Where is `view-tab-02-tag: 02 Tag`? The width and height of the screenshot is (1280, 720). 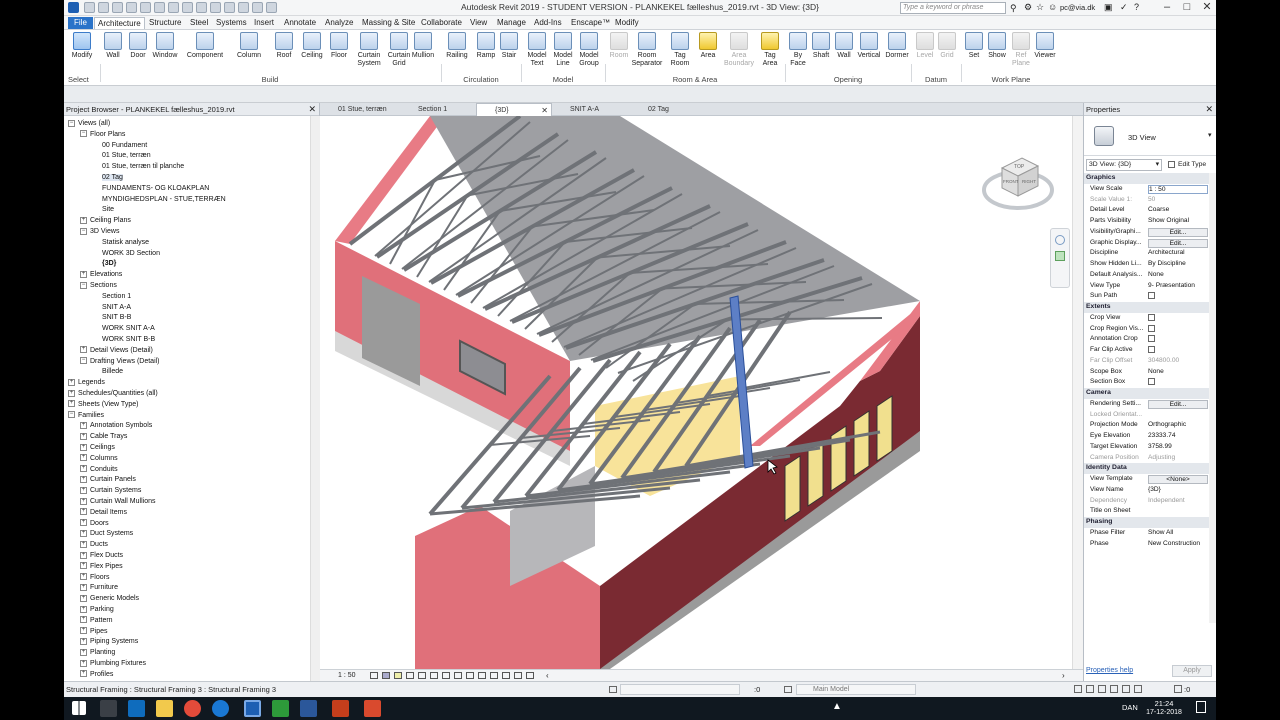
view-tab-02-tag: 02 Tag is located at coordinates (670, 109).